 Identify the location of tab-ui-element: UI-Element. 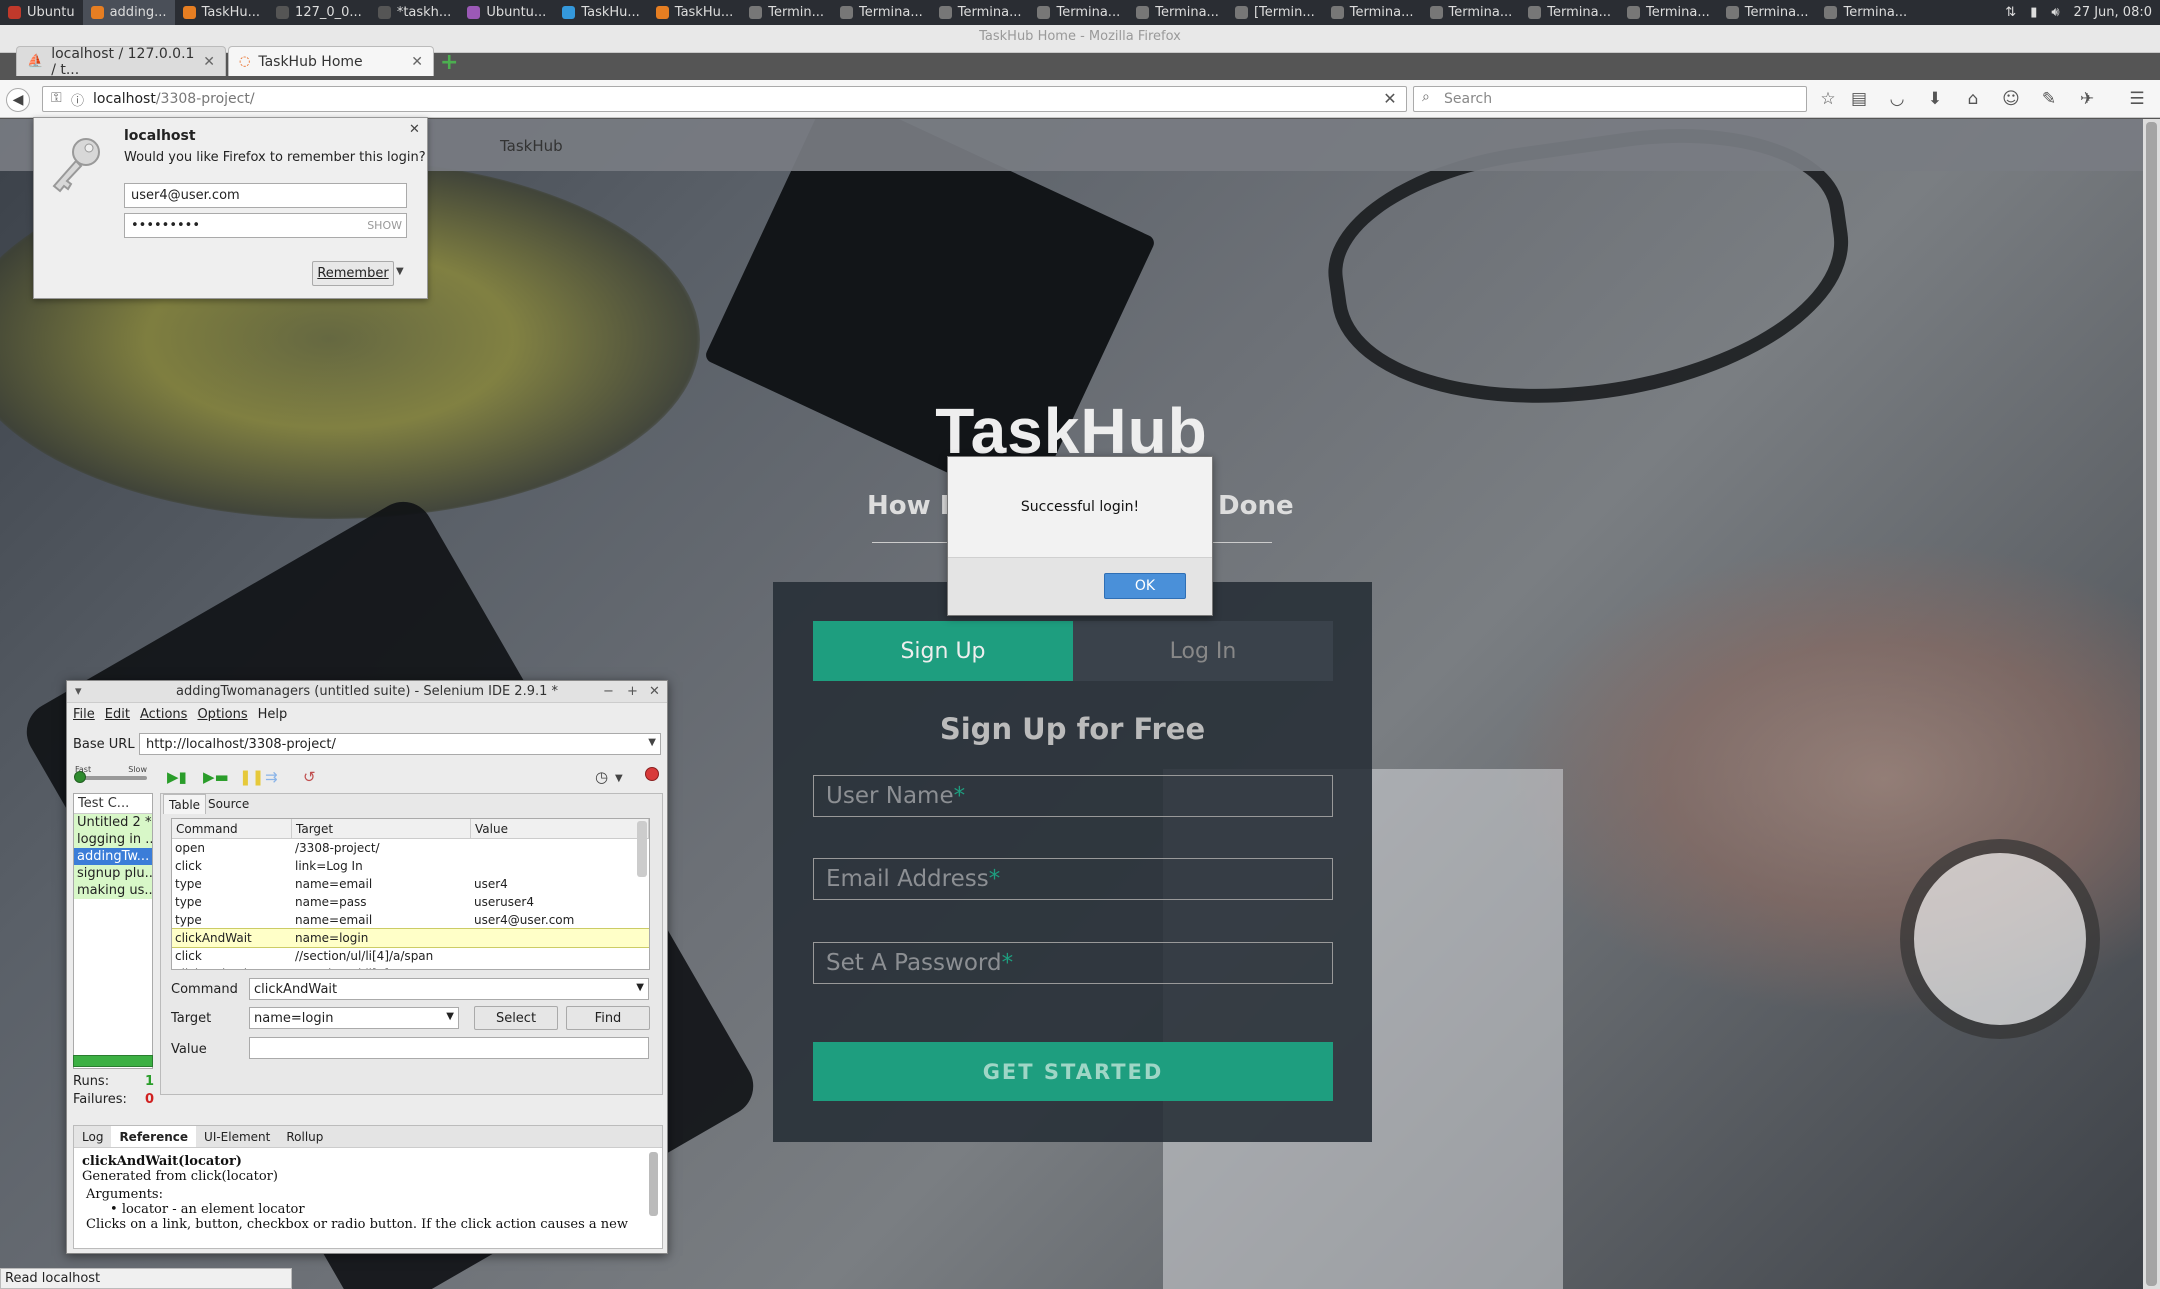
(237, 1136).